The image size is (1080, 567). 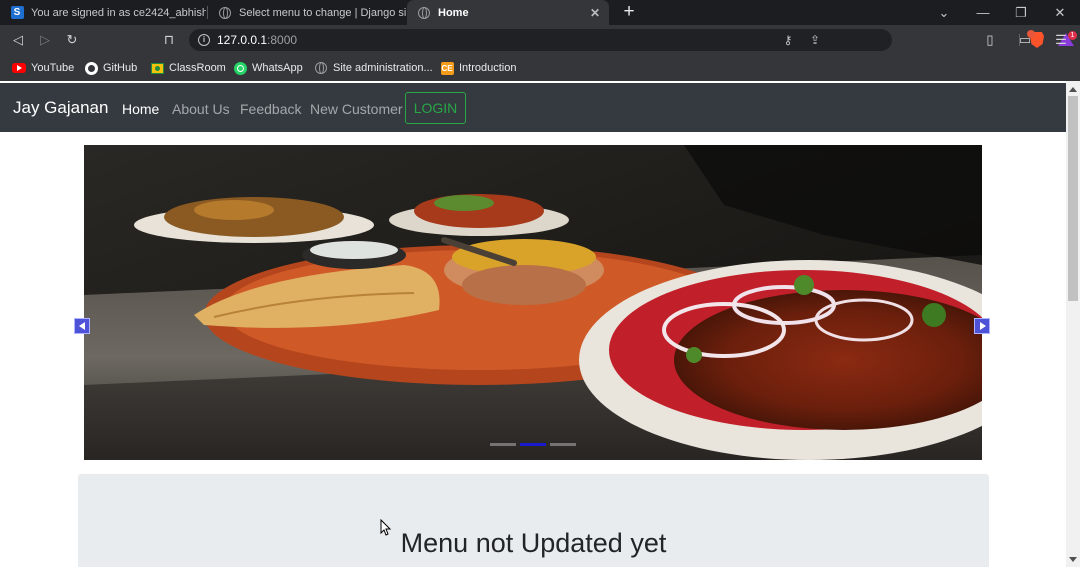 I want to click on browser-toolbar: ◁ ▷ ↻ ⊓ i 127.0.0.1:8000 ⚷ ⇪ 1 ▯ ▭ ☰, so click(x=540, y=40).